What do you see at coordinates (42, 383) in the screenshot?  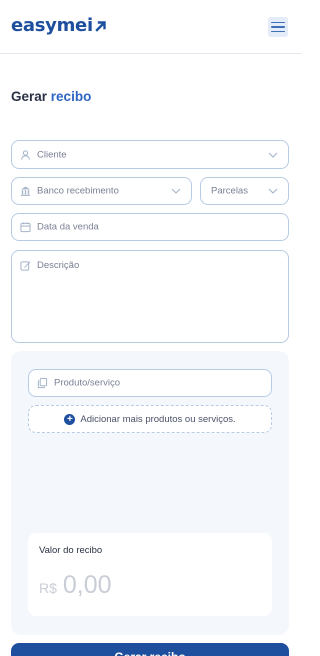 I see `copy-icon` at bounding box center [42, 383].